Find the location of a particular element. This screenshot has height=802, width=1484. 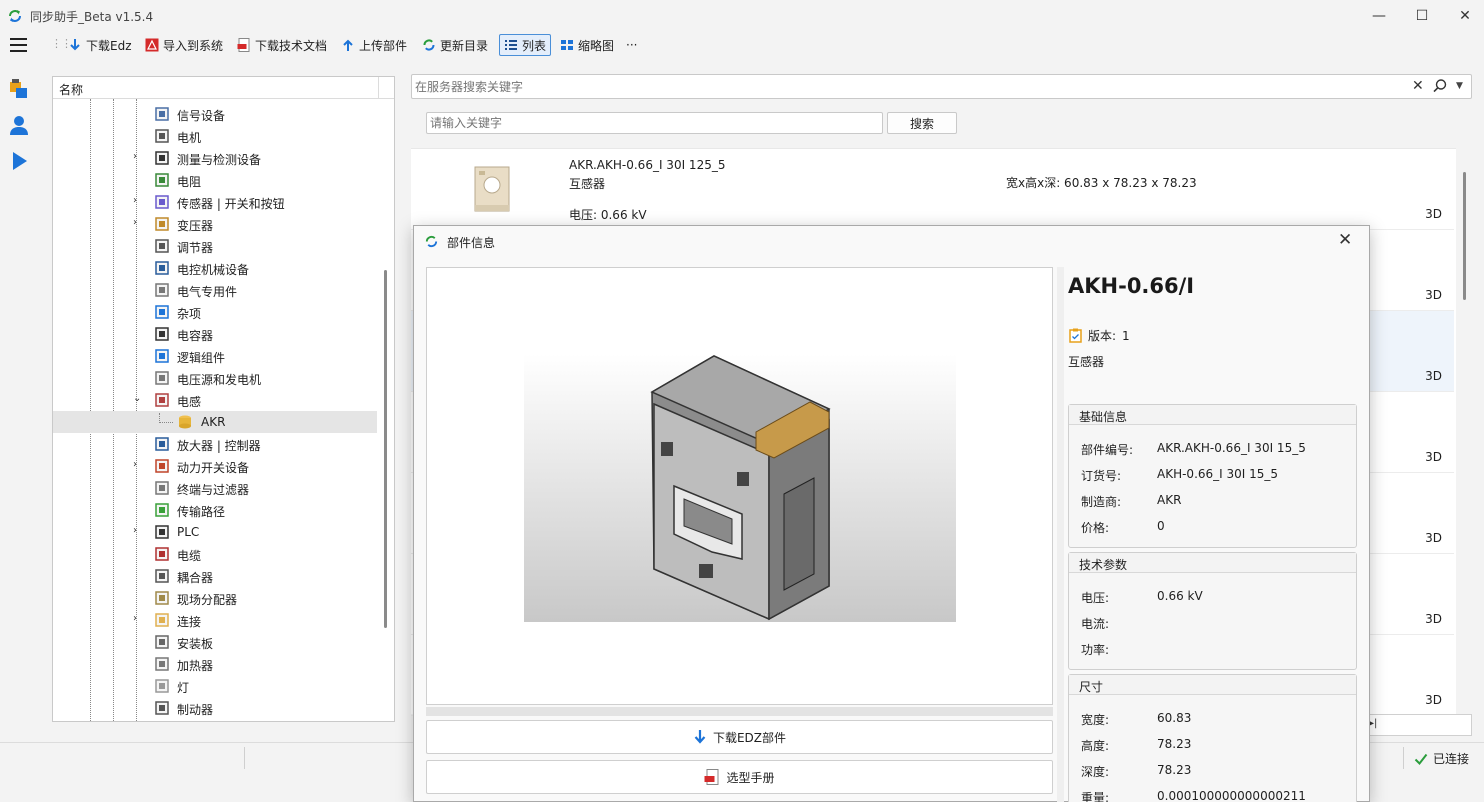

tree-item: 耦合器 is located at coordinates (215, 576).